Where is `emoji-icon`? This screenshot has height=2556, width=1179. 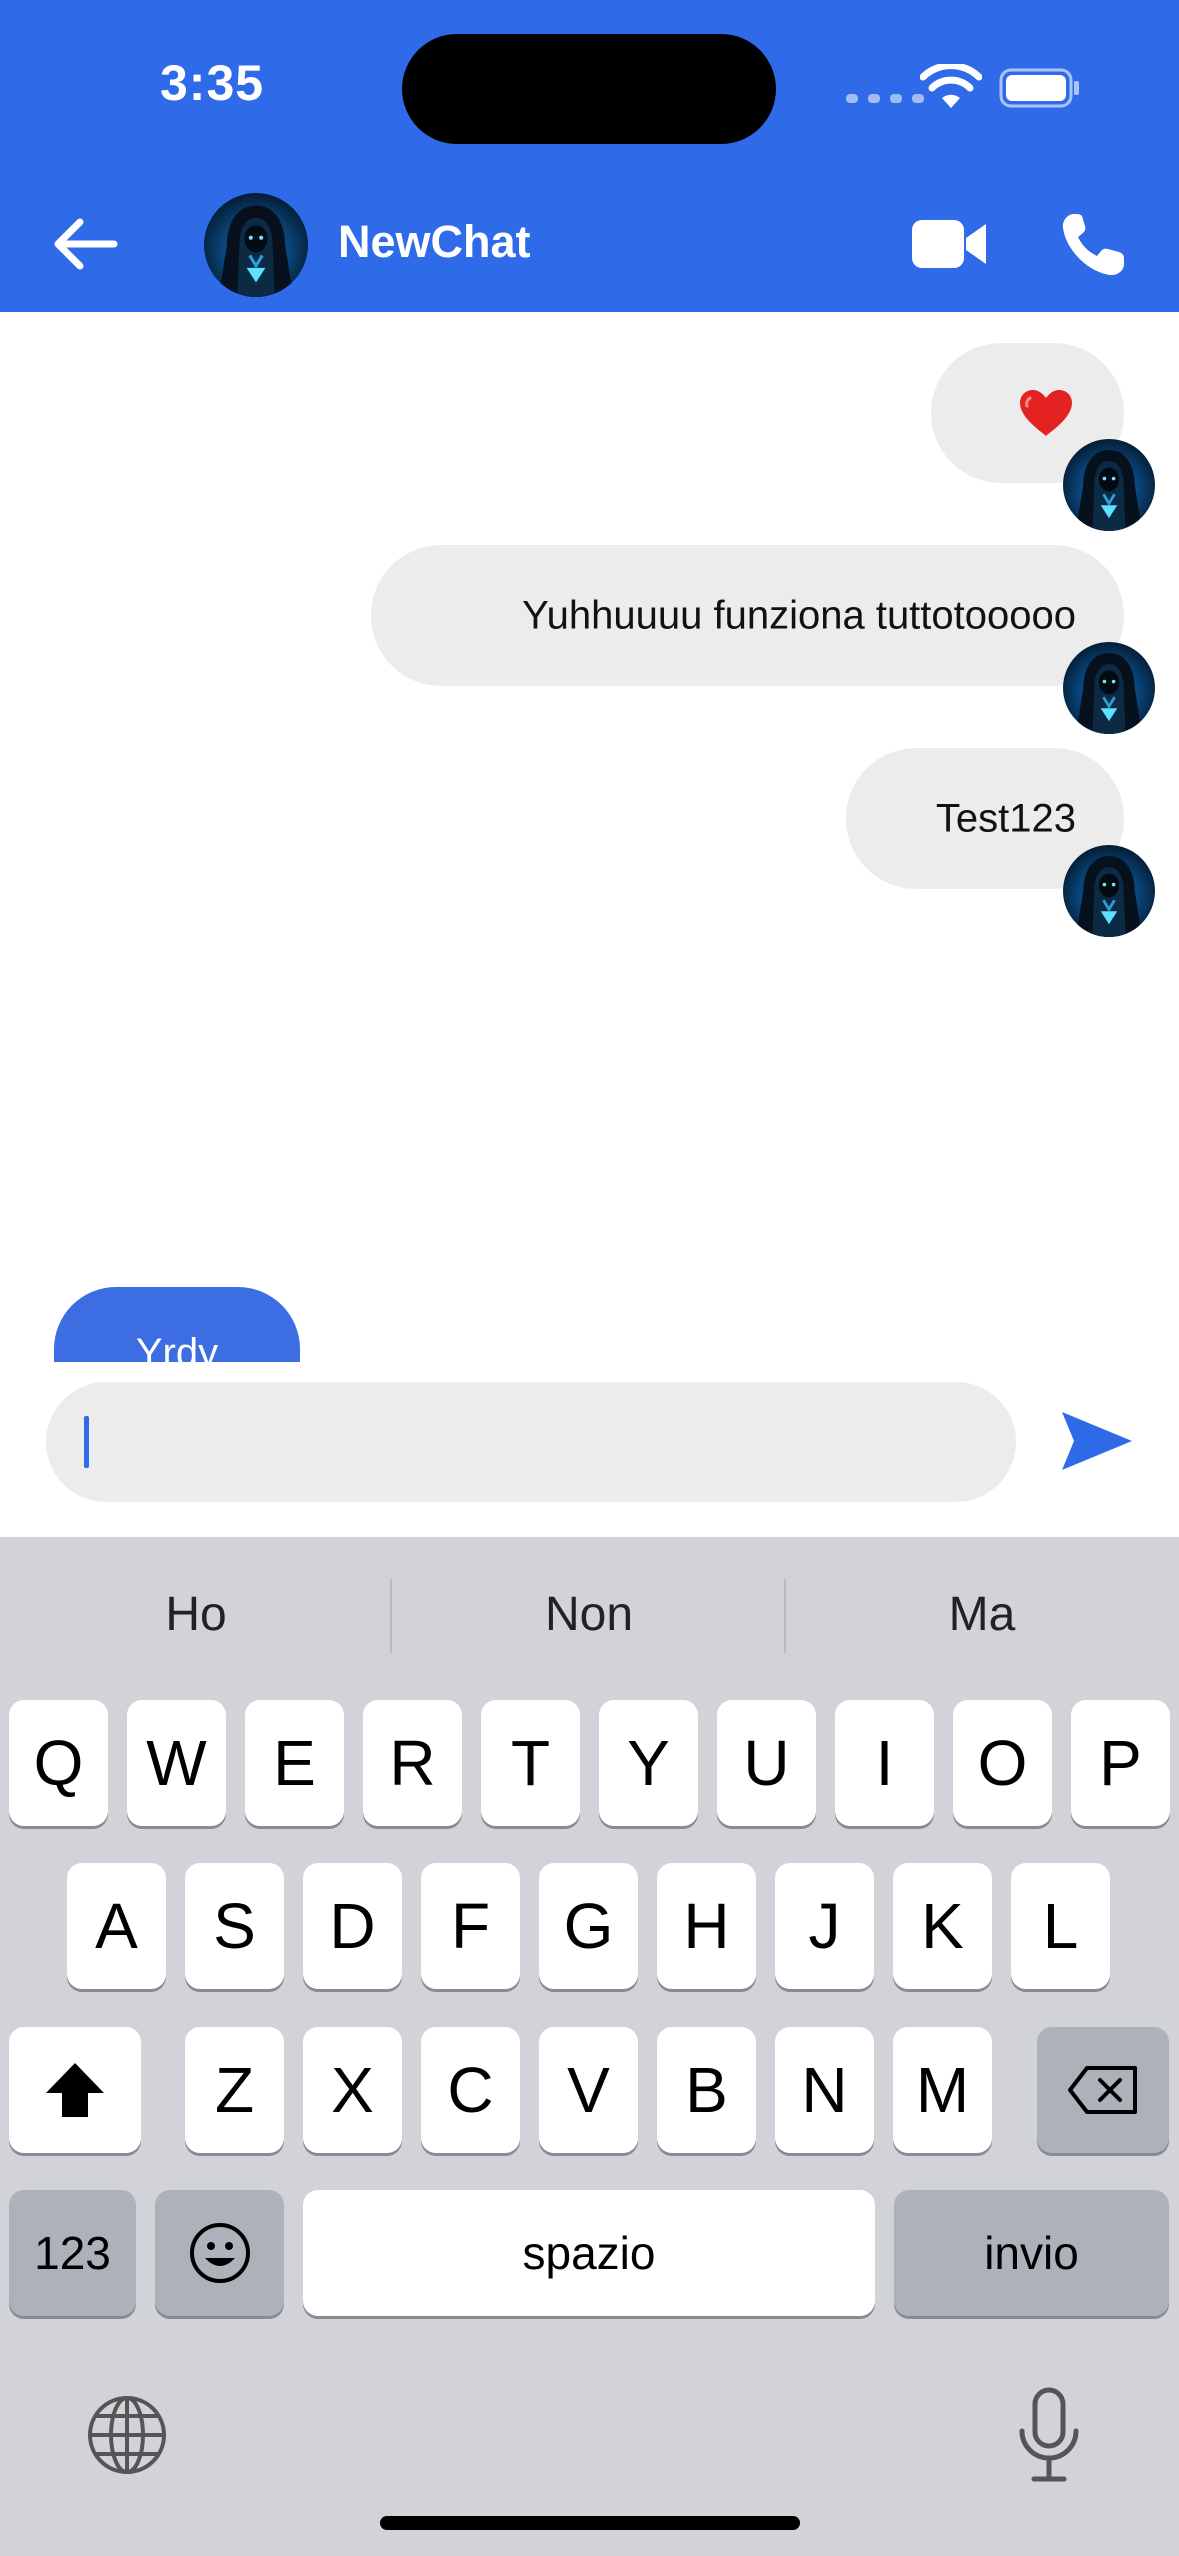
emoji-icon is located at coordinates (219, 2253).